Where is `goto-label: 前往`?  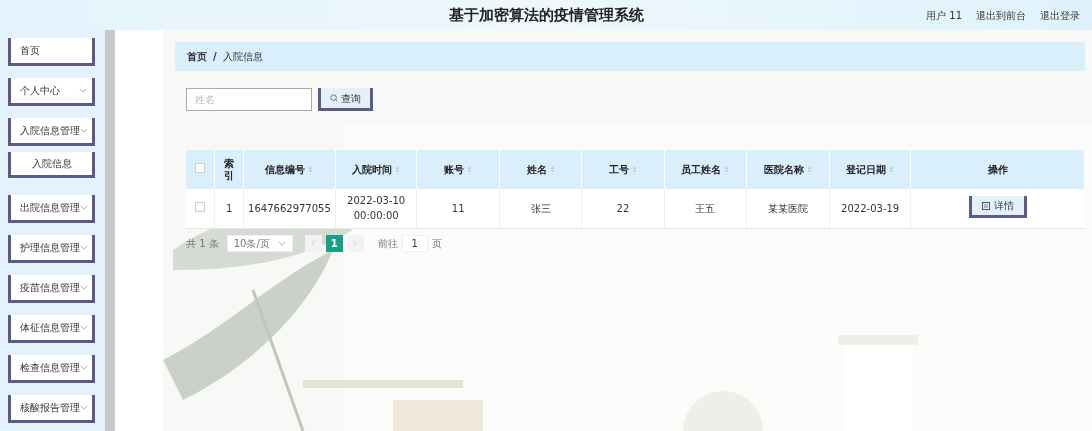
goto-label: 前往 is located at coordinates (387, 243).